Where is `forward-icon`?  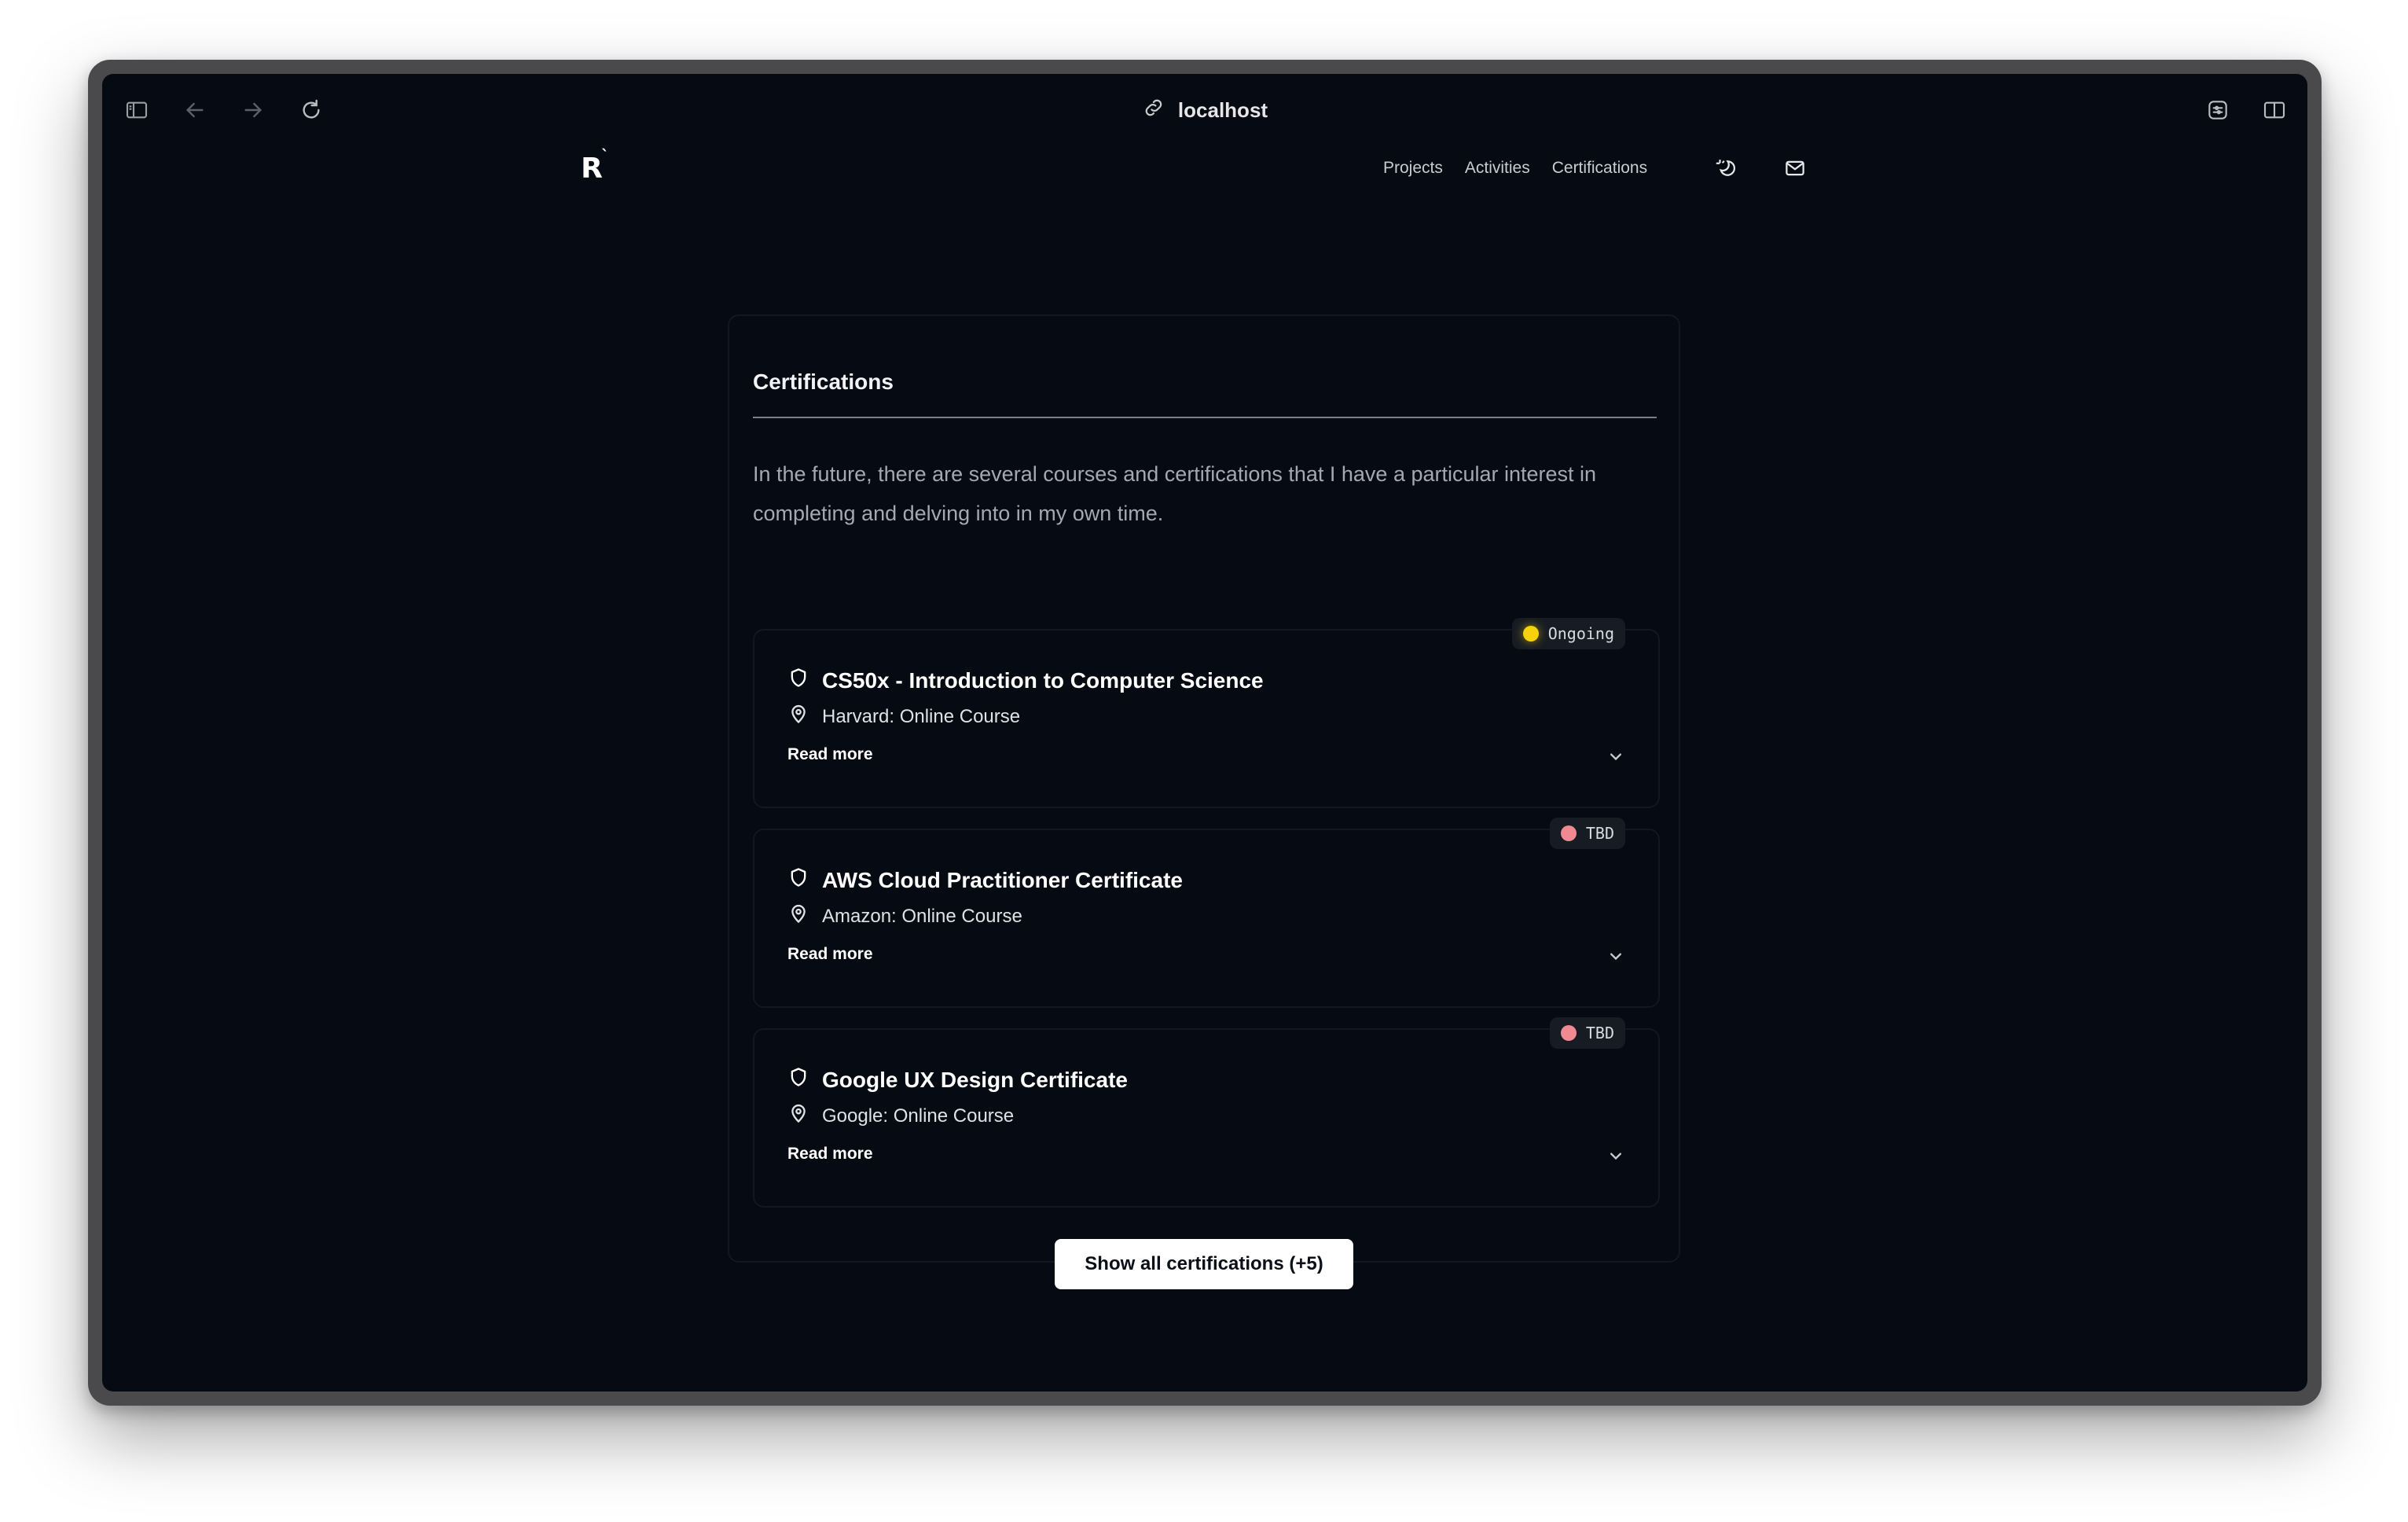 forward-icon is located at coordinates (253, 110).